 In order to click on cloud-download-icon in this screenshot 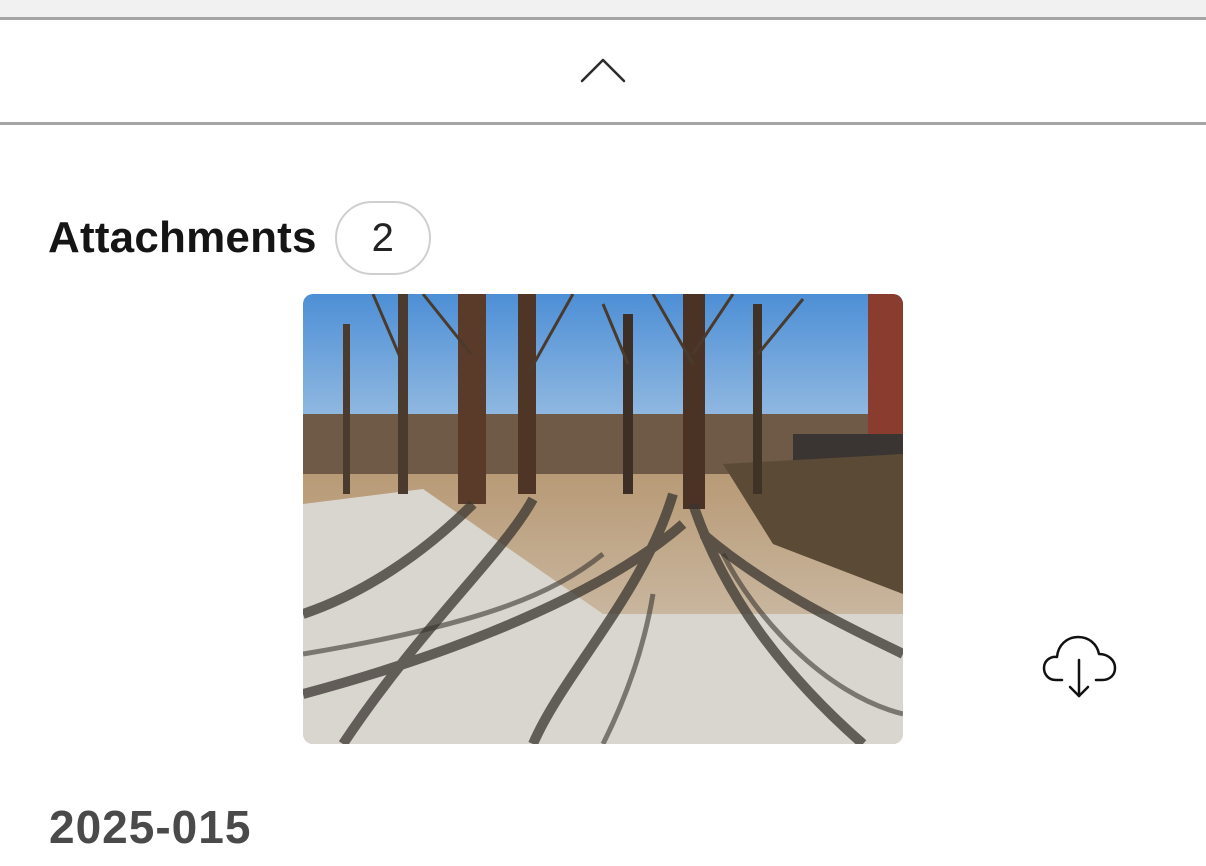, I will do `click(1079, 666)`.